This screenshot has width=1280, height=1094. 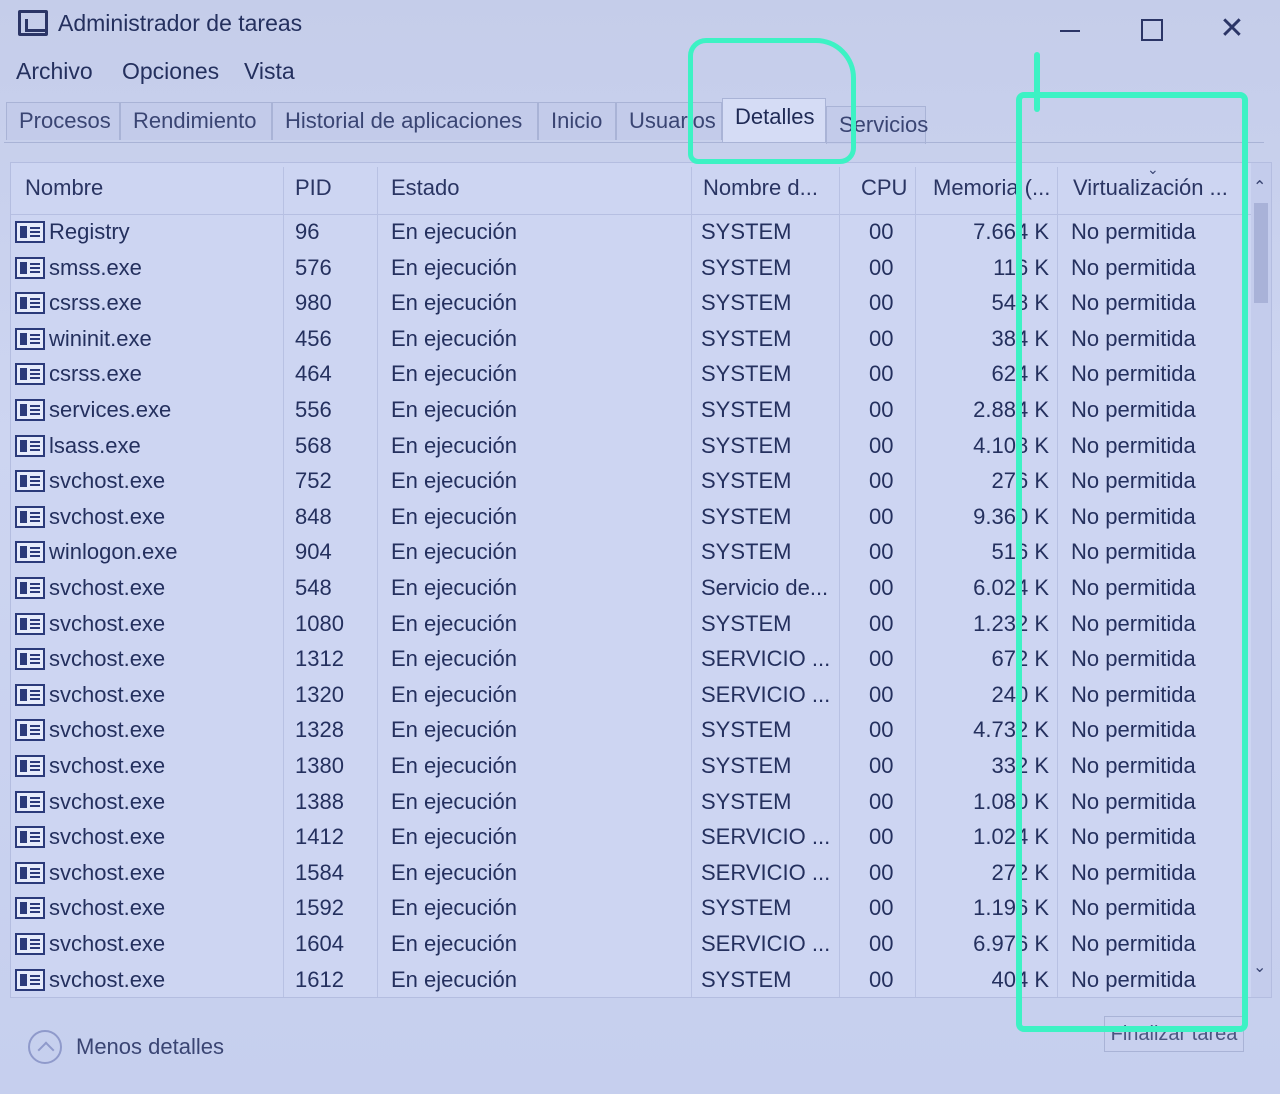 I want to click on process-memory: 624 K, so click(x=1020, y=374).